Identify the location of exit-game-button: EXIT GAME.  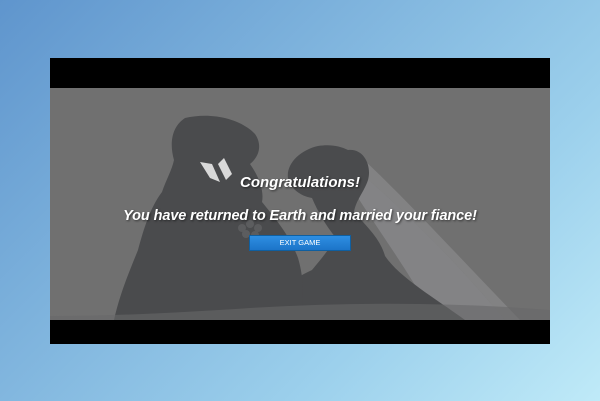
(300, 243).